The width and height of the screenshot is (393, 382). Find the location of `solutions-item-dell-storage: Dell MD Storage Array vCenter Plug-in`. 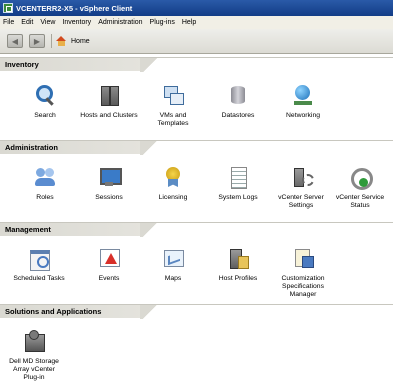

solutions-item-dell-storage: Dell MD Storage Array vCenter Plug-in is located at coordinates (34, 356).